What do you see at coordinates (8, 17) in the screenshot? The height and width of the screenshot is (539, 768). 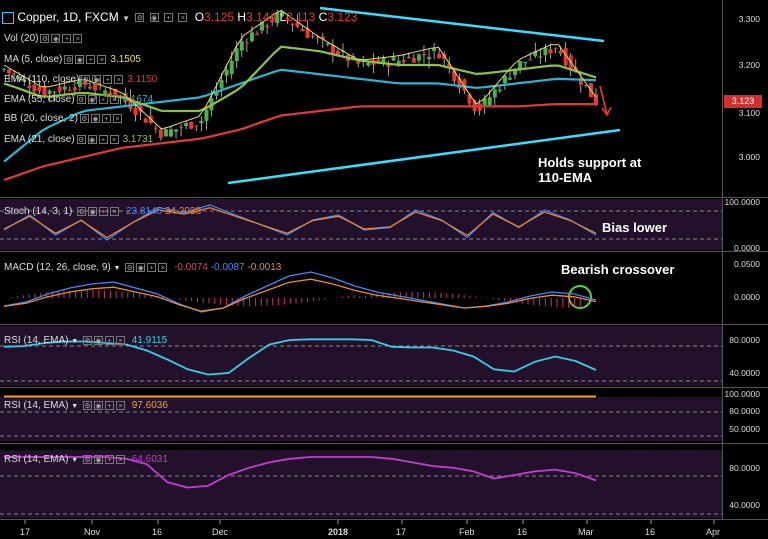 I see `collapse-icon` at bounding box center [8, 17].